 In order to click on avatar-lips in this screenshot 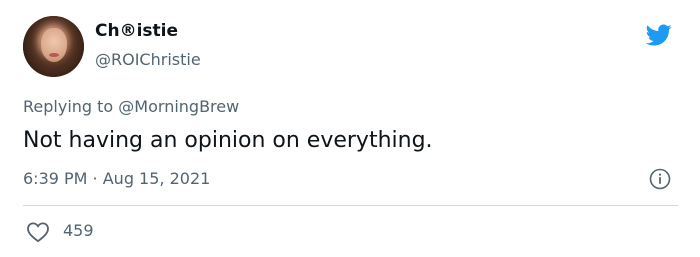, I will do `click(54, 55)`.